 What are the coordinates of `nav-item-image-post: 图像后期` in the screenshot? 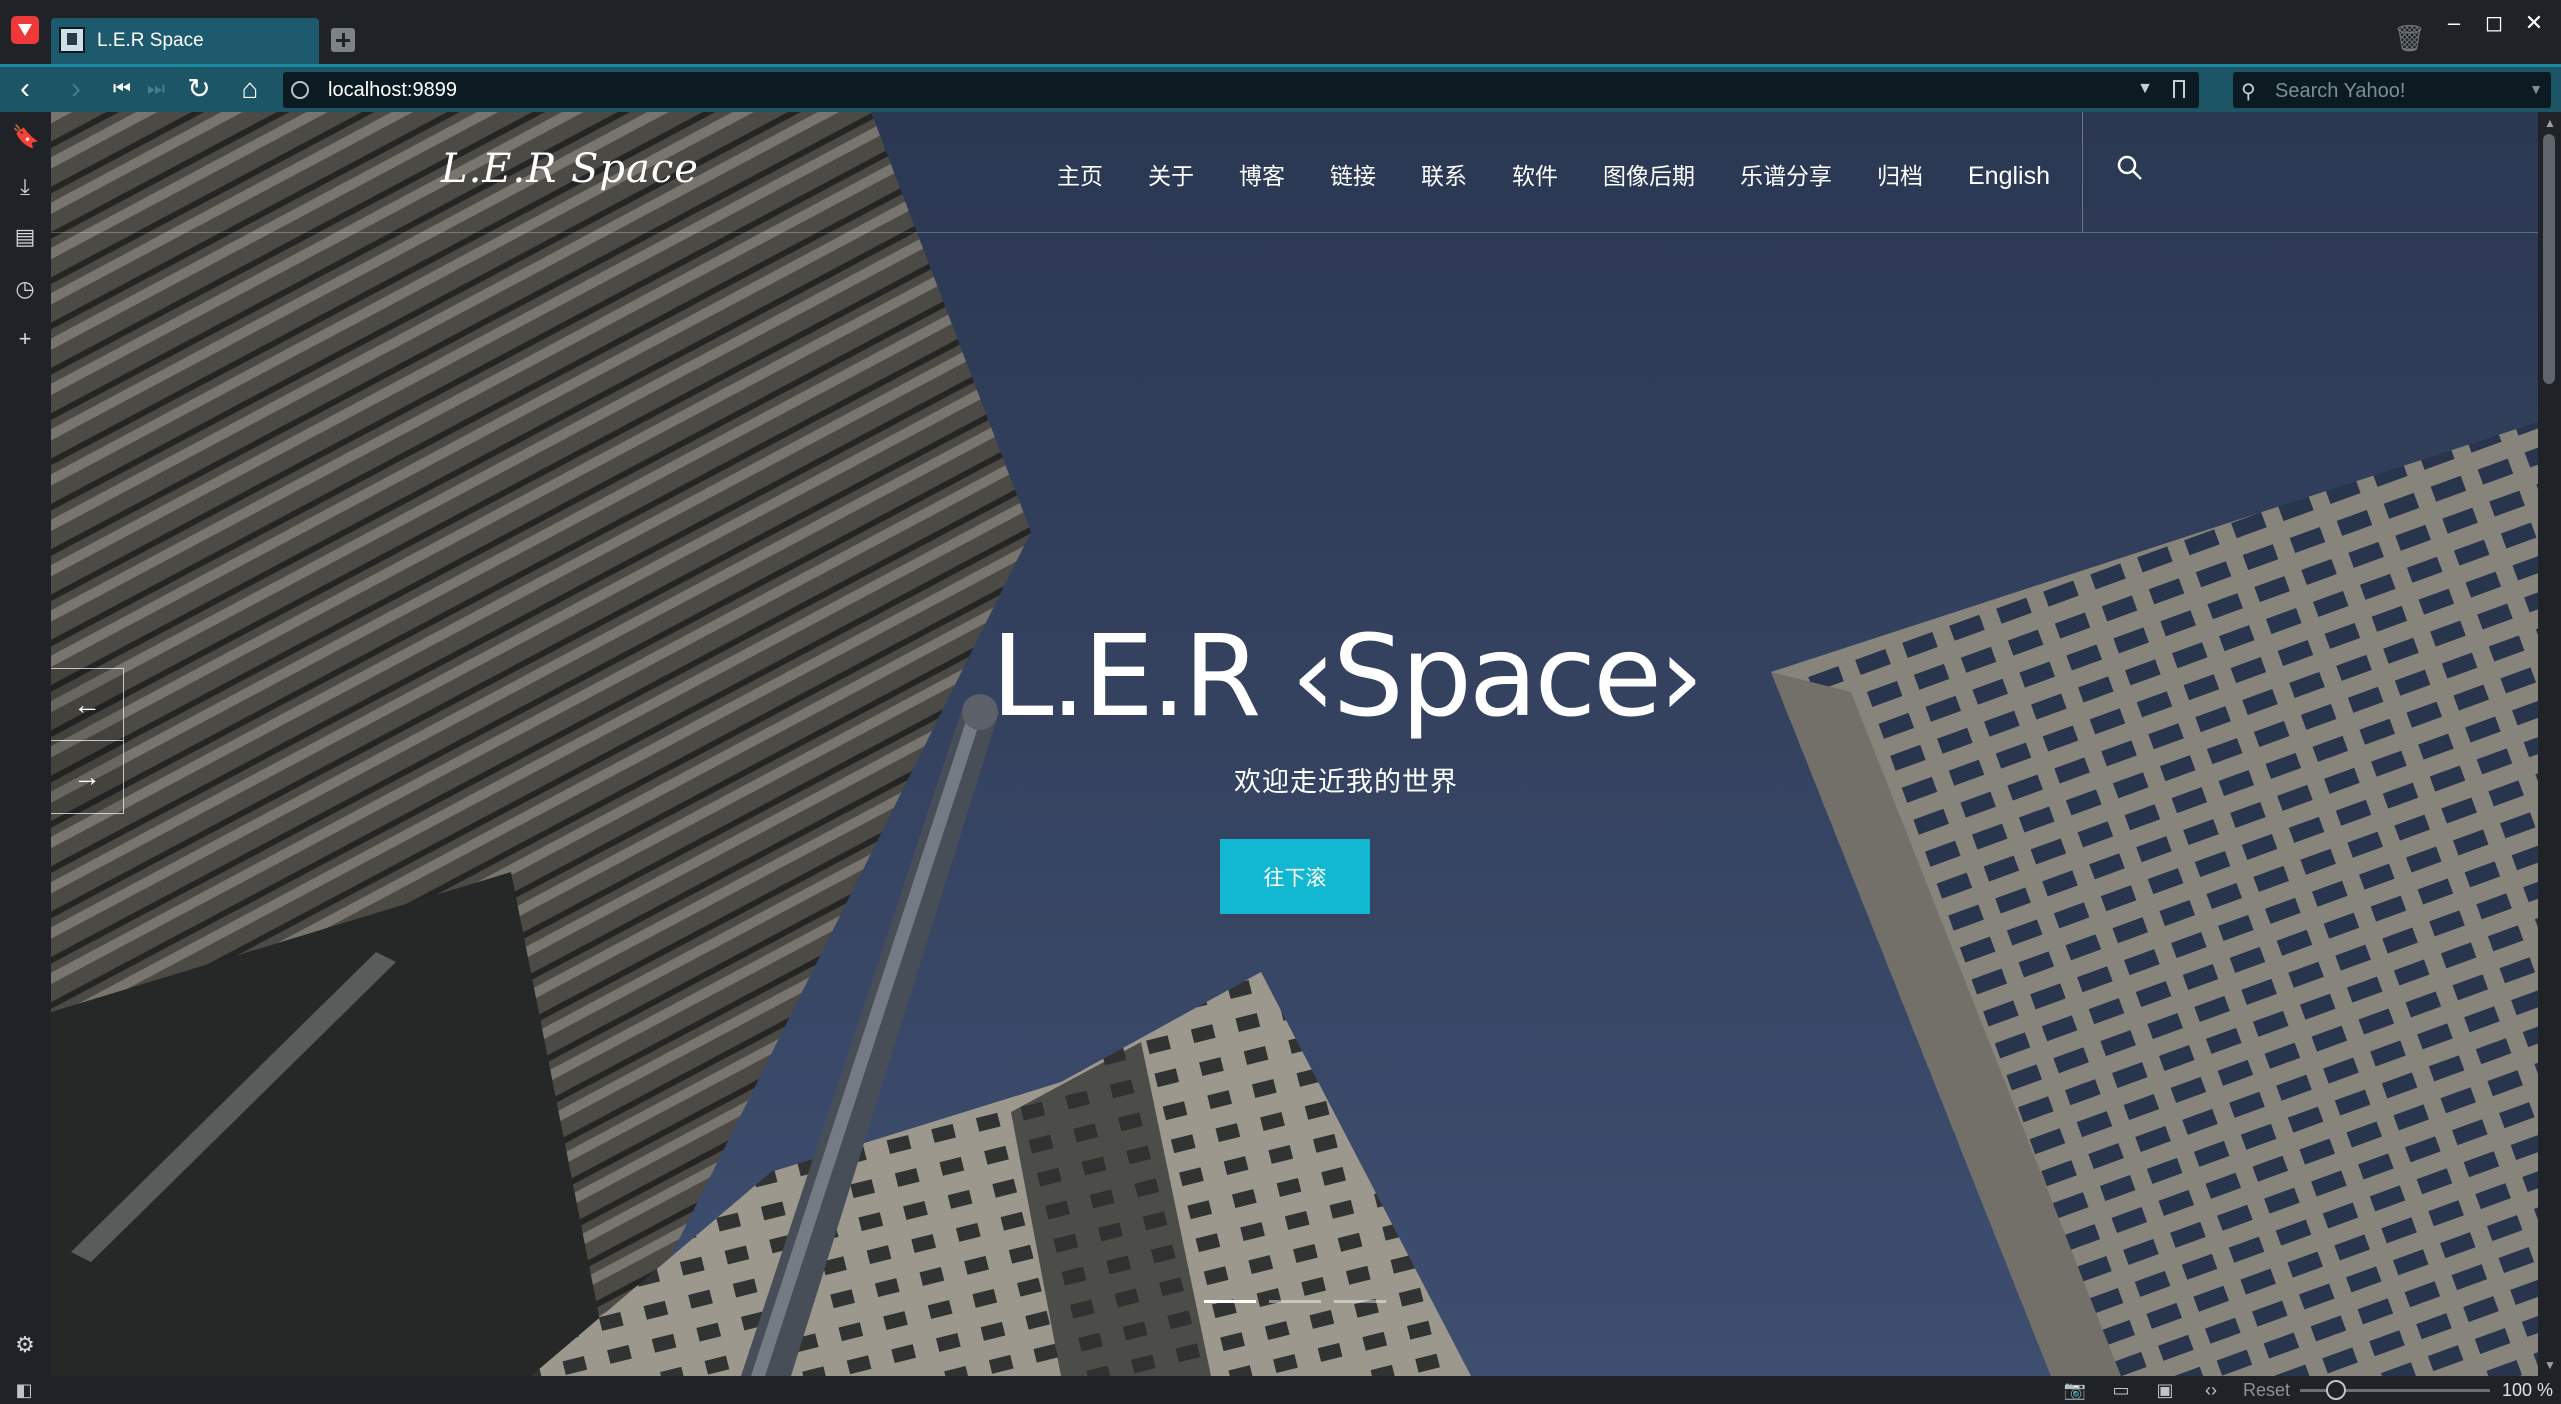 It's located at (1649, 176).